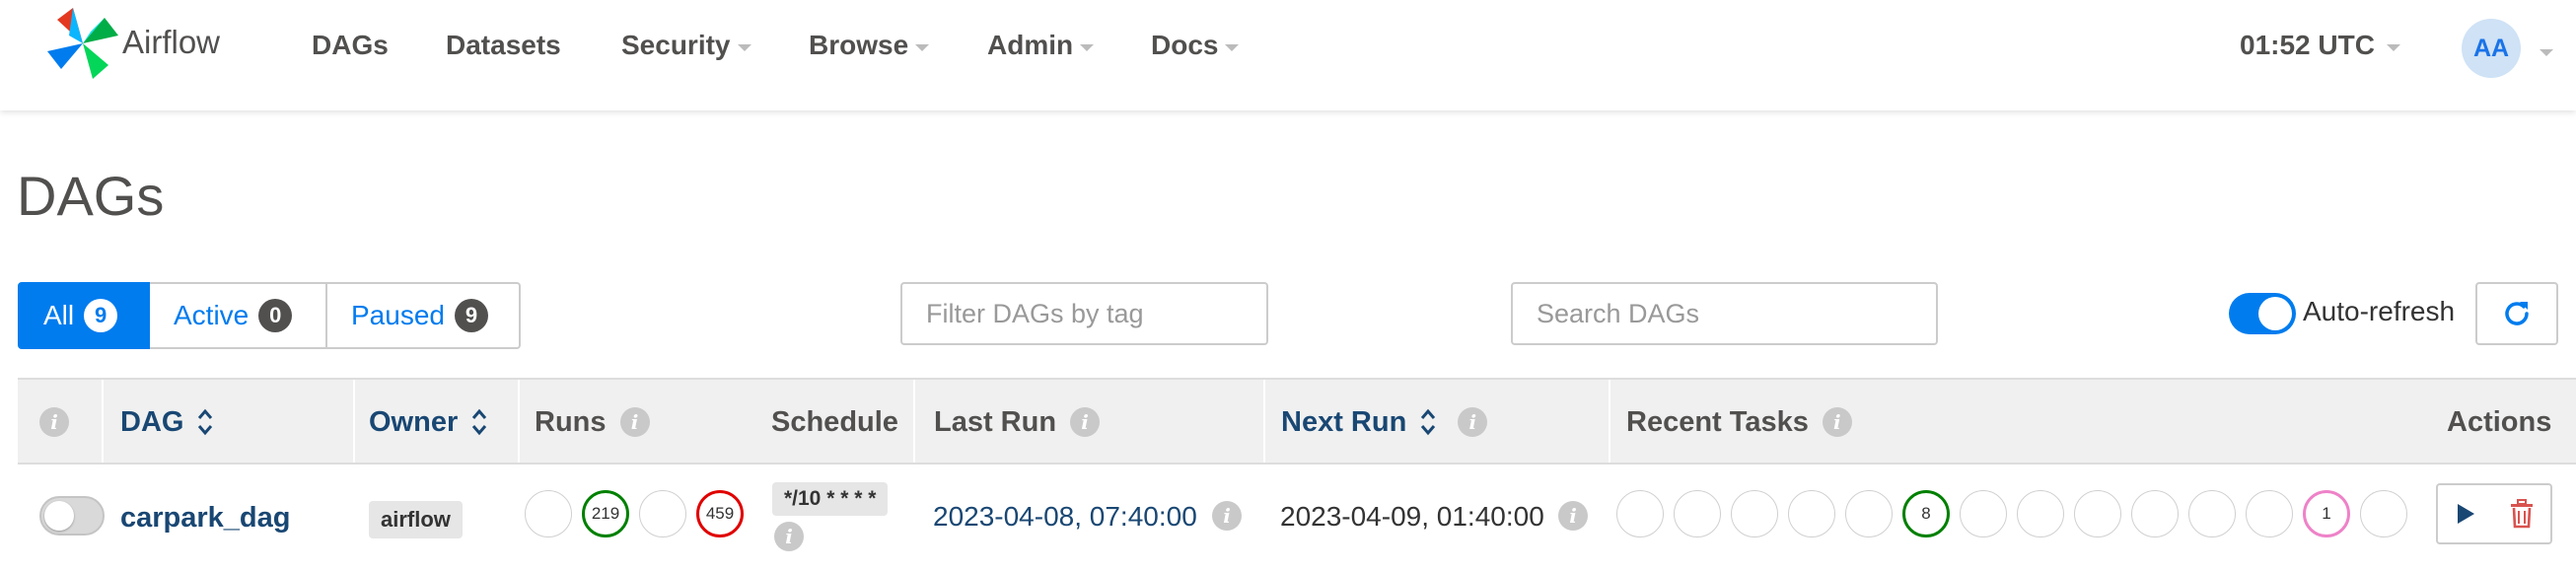 The width and height of the screenshot is (2576, 572). What do you see at coordinates (720, 513) in the screenshot?
I see `dag-run-failed-circle: 459` at bounding box center [720, 513].